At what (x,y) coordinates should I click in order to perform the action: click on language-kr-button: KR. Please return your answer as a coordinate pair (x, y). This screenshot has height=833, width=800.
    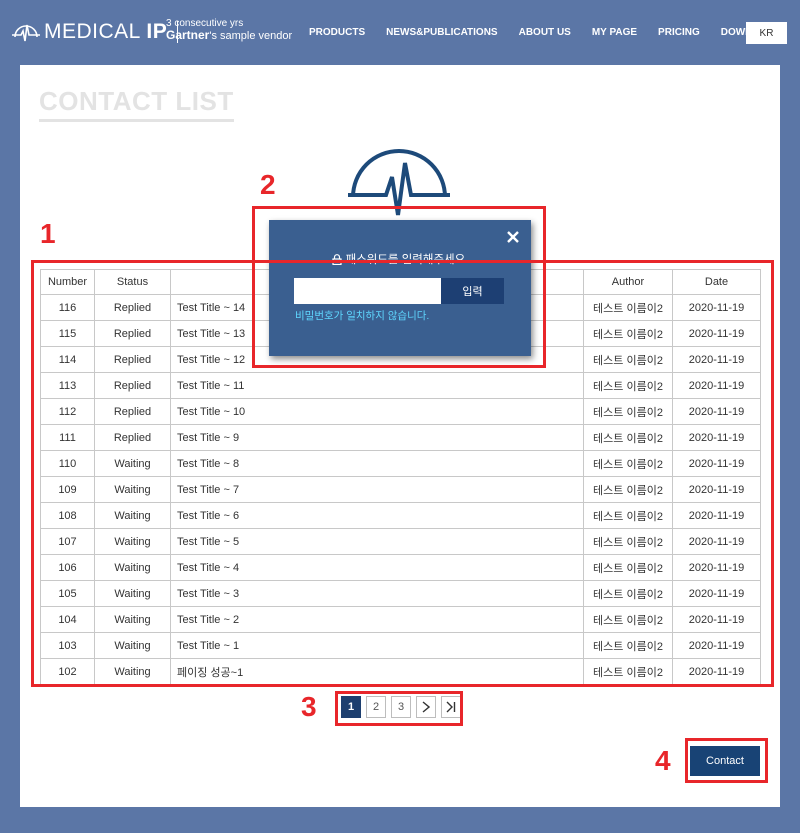
    Looking at the image, I should click on (766, 33).